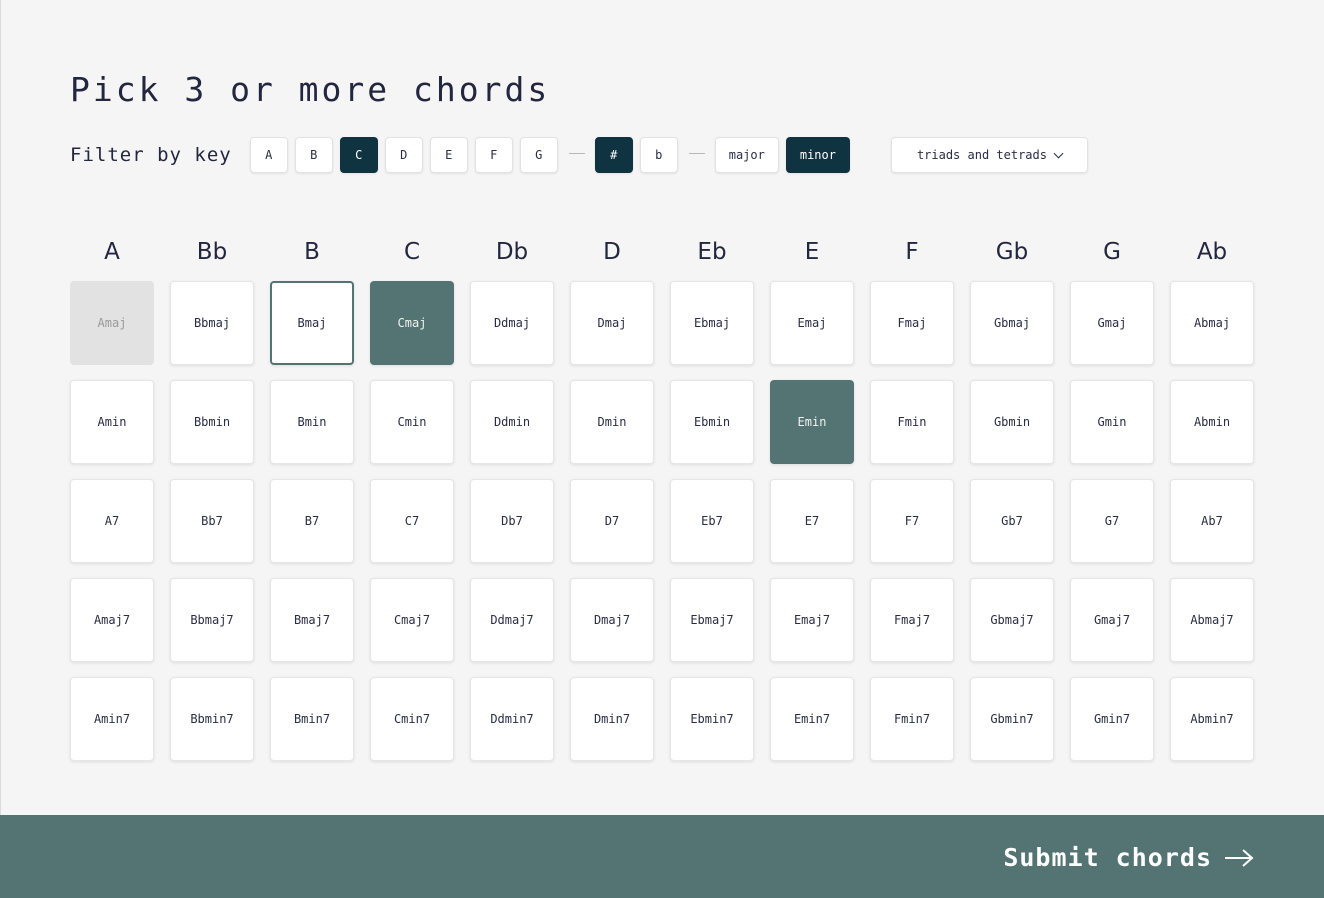 The image size is (1324, 898). Describe the element at coordinates (0, 407) in the screenshot. I see `page-edge` at that location.